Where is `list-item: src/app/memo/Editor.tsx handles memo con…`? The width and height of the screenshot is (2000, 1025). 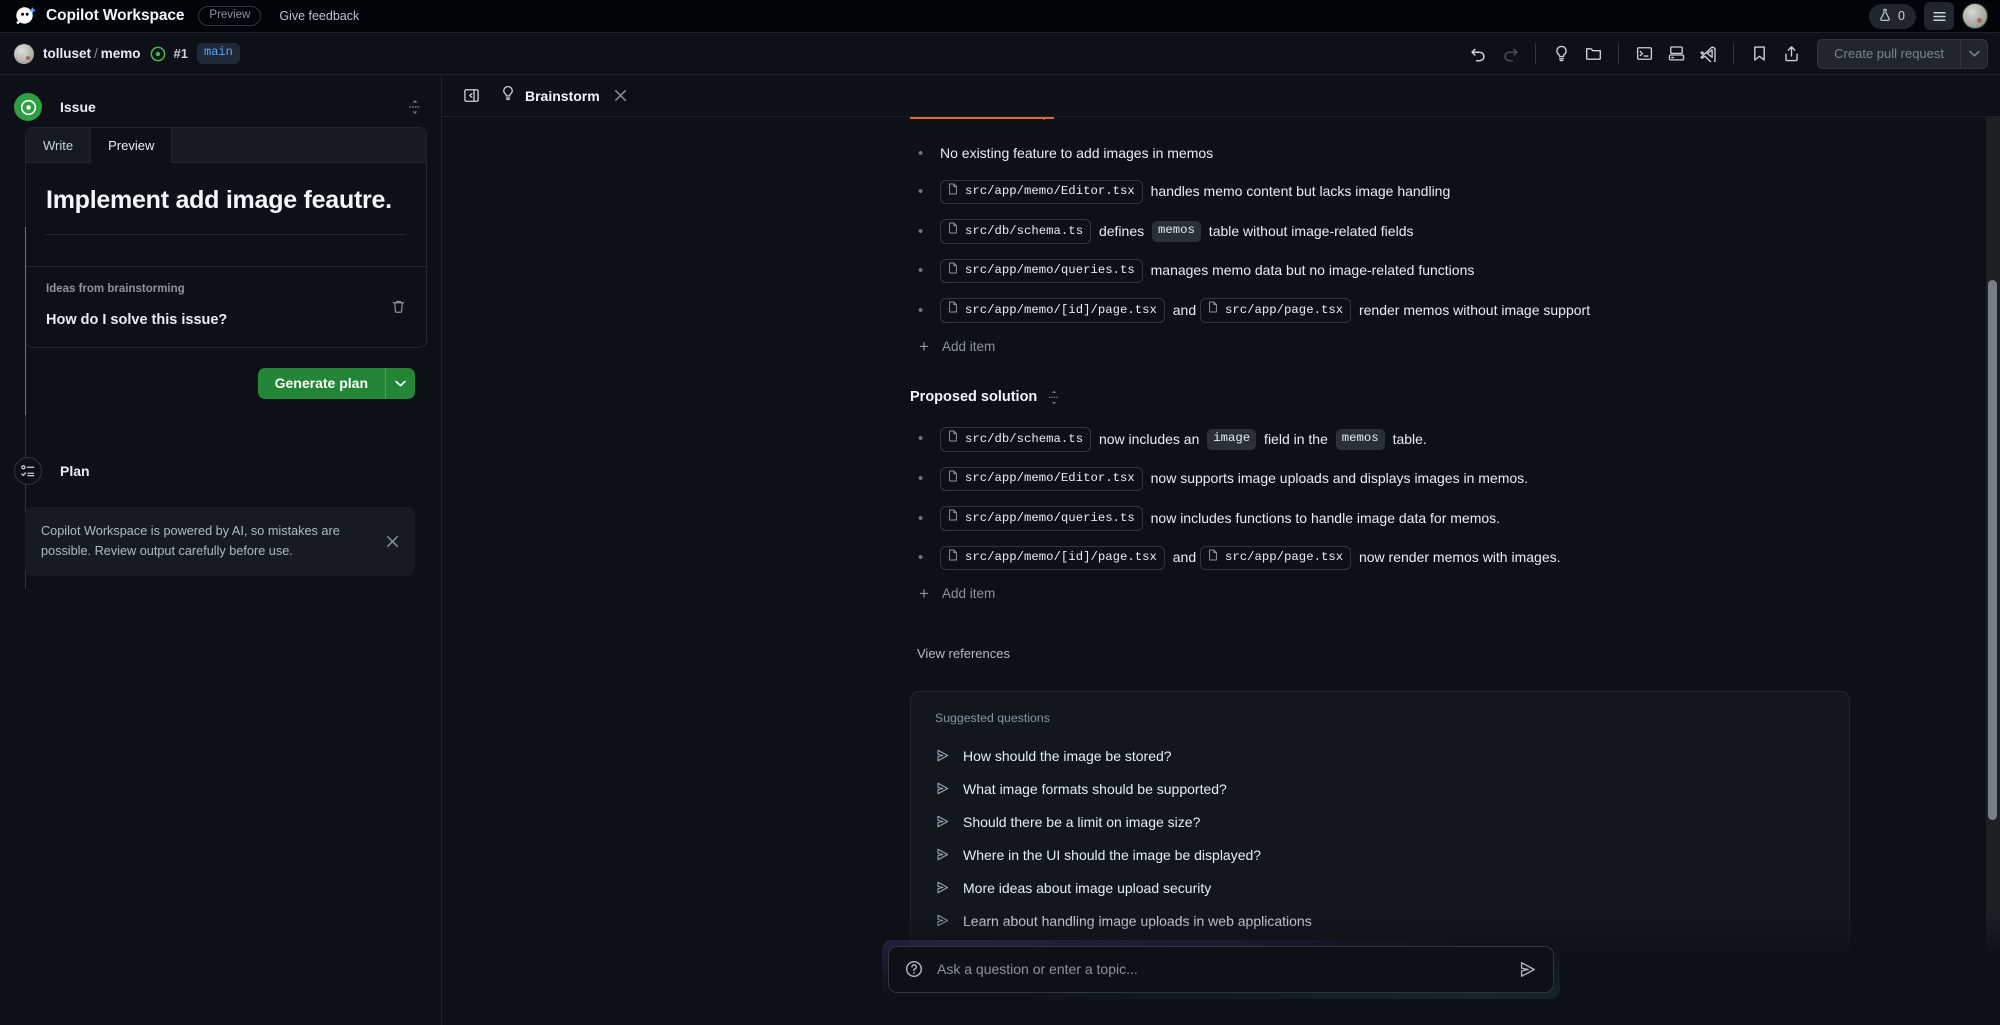
list-item: src/app/memo/Editor.tsx handles memo con… is located at coordinates (1380, 192).